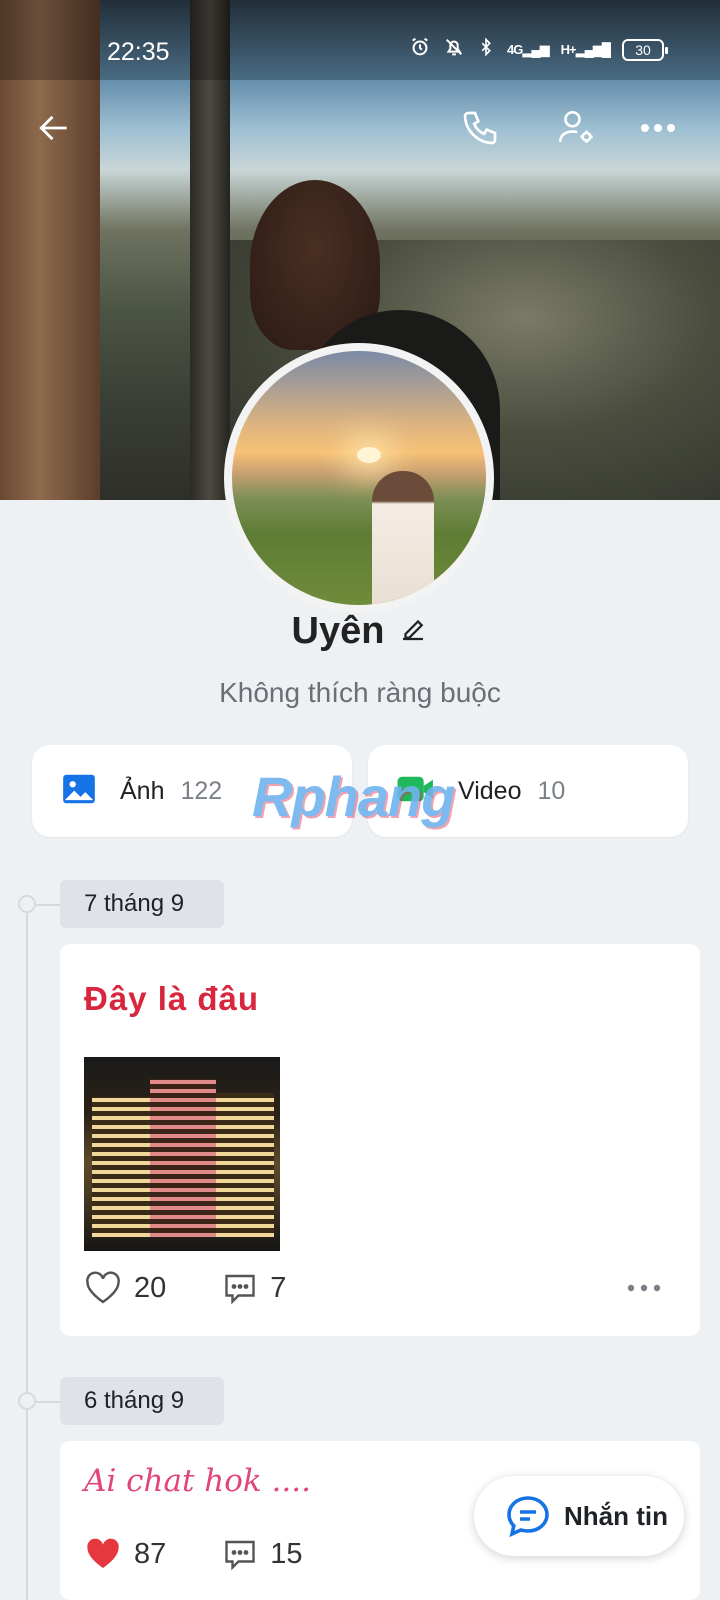 The width and height of the screenshot is (720, 1600). I want to click on profile-settings-button, so click(576, 128).